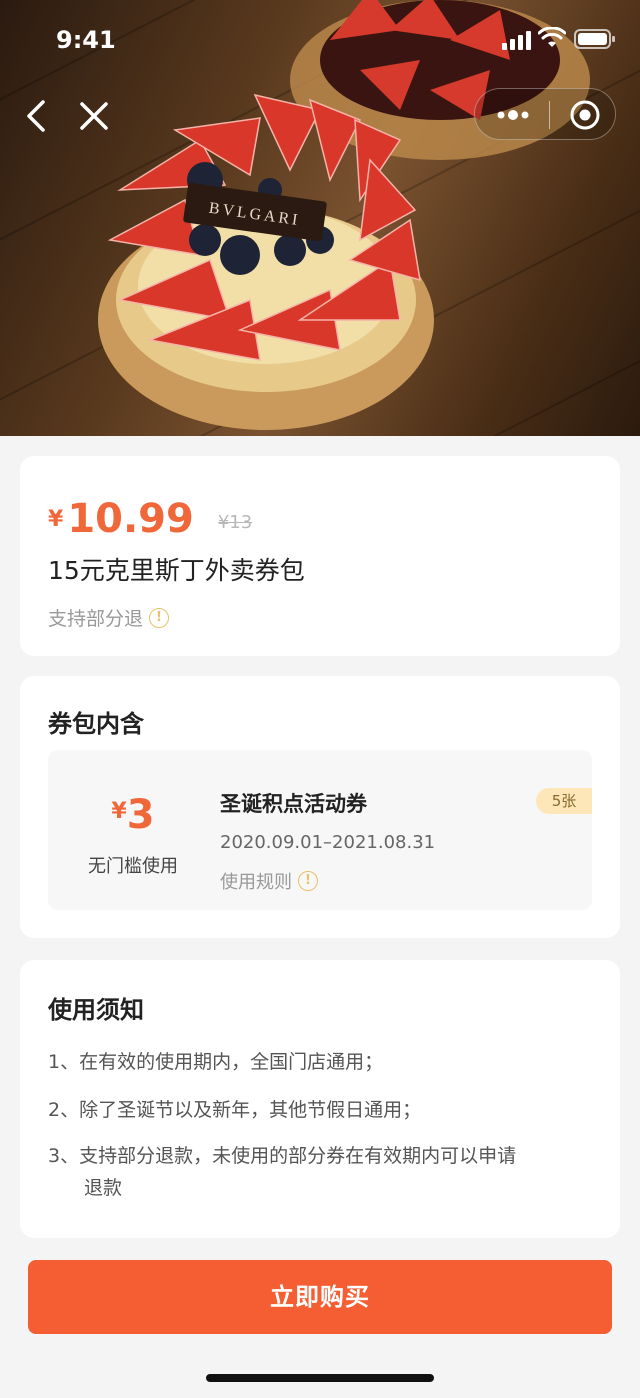 Image resolution: width=640 pixels, height=1398 pixels. What do you see at coordinates (133, 866) in the screenshot?
I see `coupon-threshold: 无门槛使用` at bounding box center [133, 866].